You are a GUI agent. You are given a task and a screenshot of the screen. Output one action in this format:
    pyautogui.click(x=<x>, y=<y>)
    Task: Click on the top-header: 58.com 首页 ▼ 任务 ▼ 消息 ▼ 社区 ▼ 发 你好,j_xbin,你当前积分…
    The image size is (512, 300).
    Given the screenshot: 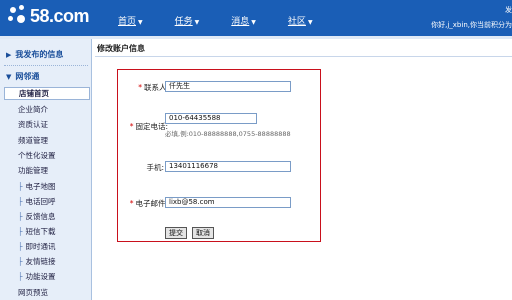 What is the action you would take?
    pyautogui.click(x=256, y=18)
    